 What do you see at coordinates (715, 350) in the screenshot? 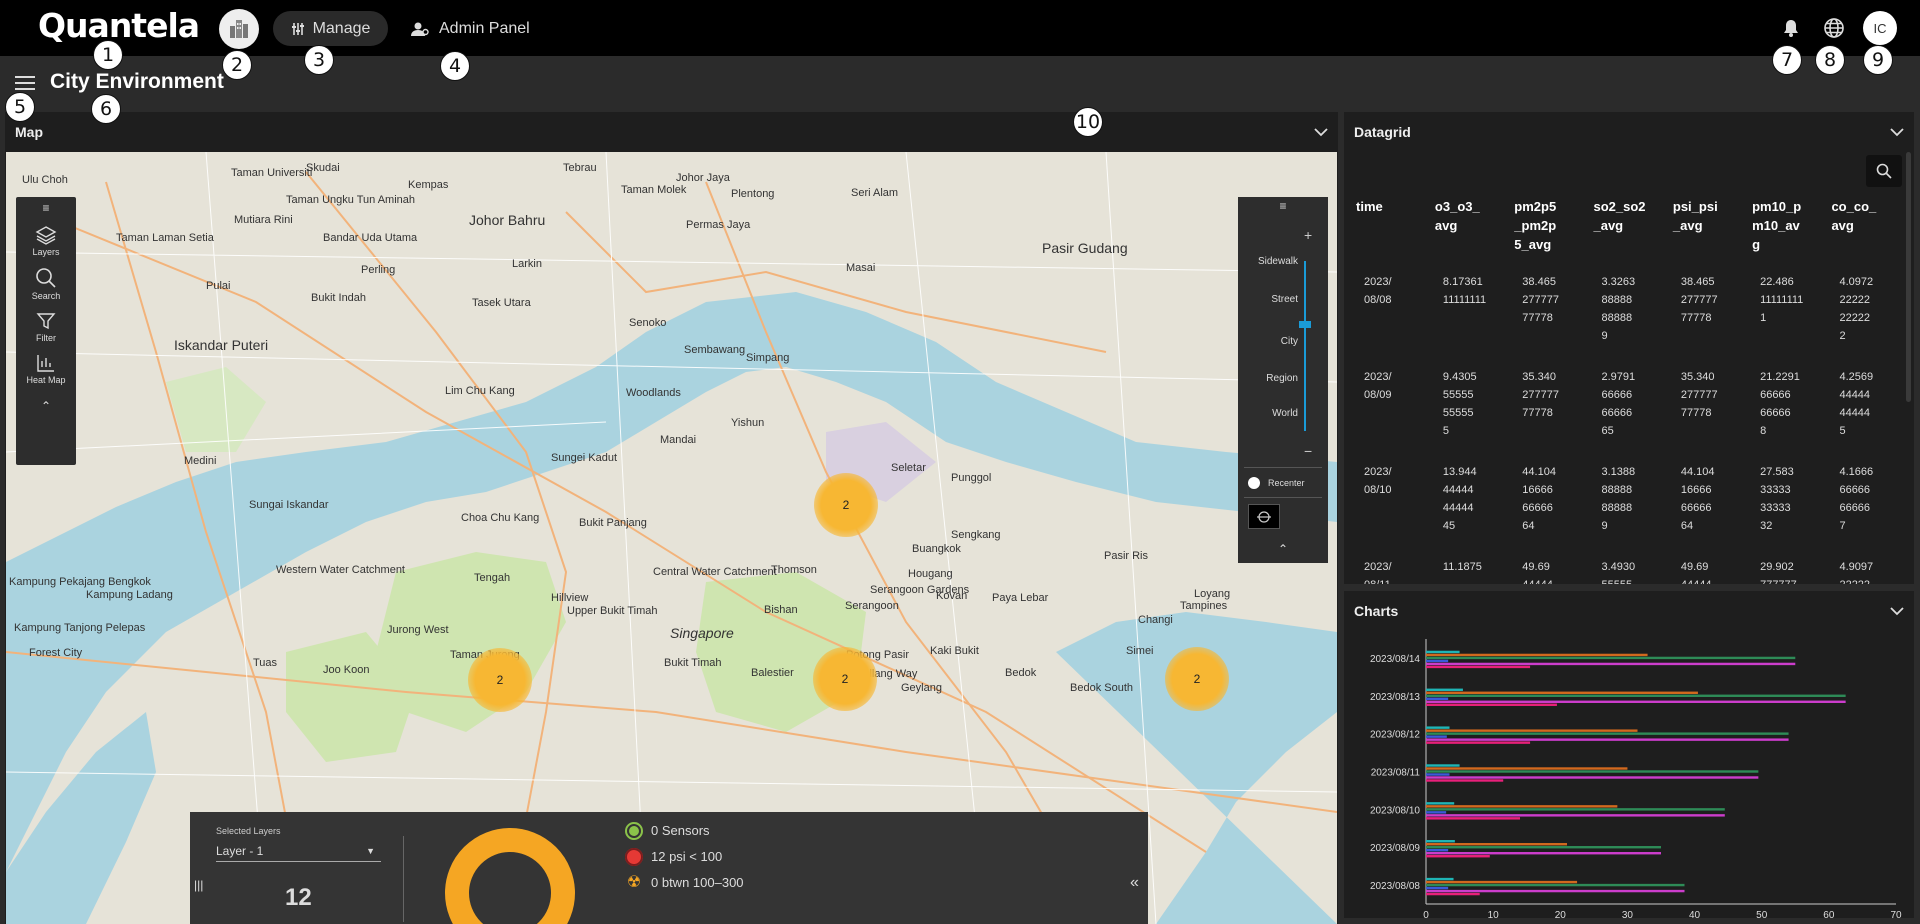
I see `map-place-label: Sembawang` at bounding box center [715, 350].